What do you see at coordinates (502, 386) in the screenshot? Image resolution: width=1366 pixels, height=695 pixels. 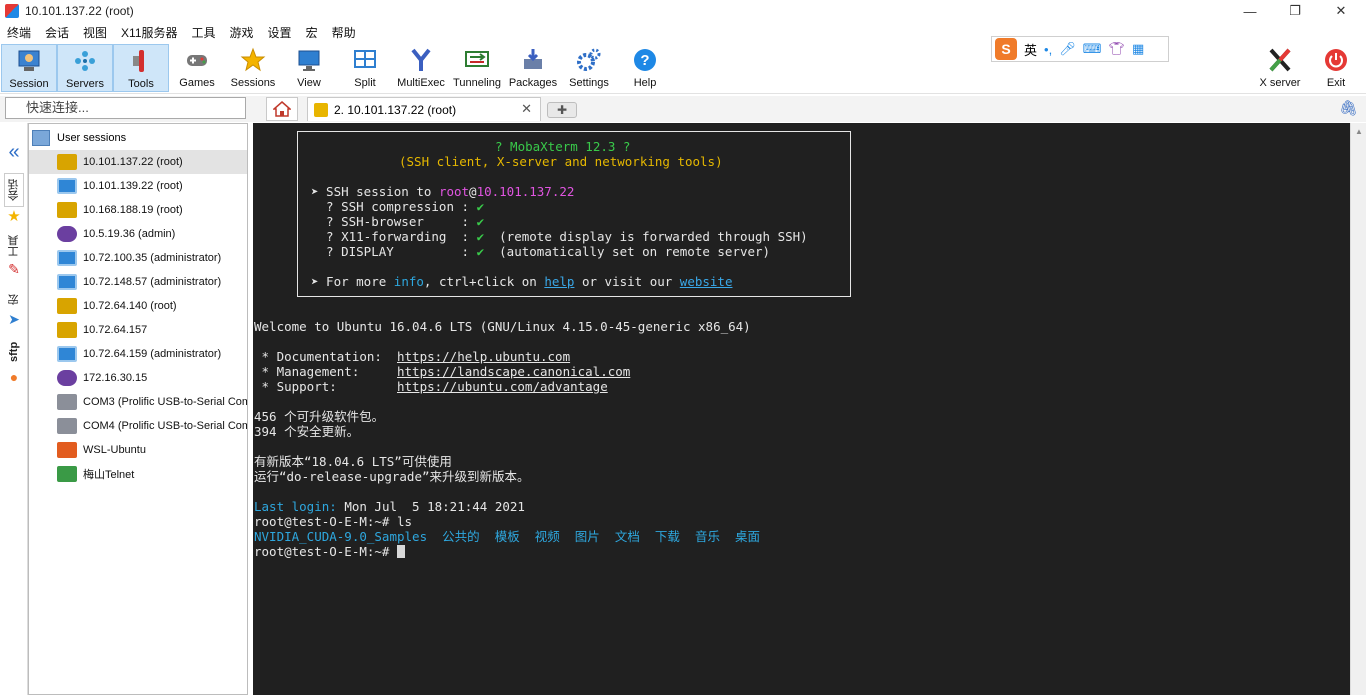 I see `support-url: https://ubuntu.com/advantage` at bounding box center [502, 386].